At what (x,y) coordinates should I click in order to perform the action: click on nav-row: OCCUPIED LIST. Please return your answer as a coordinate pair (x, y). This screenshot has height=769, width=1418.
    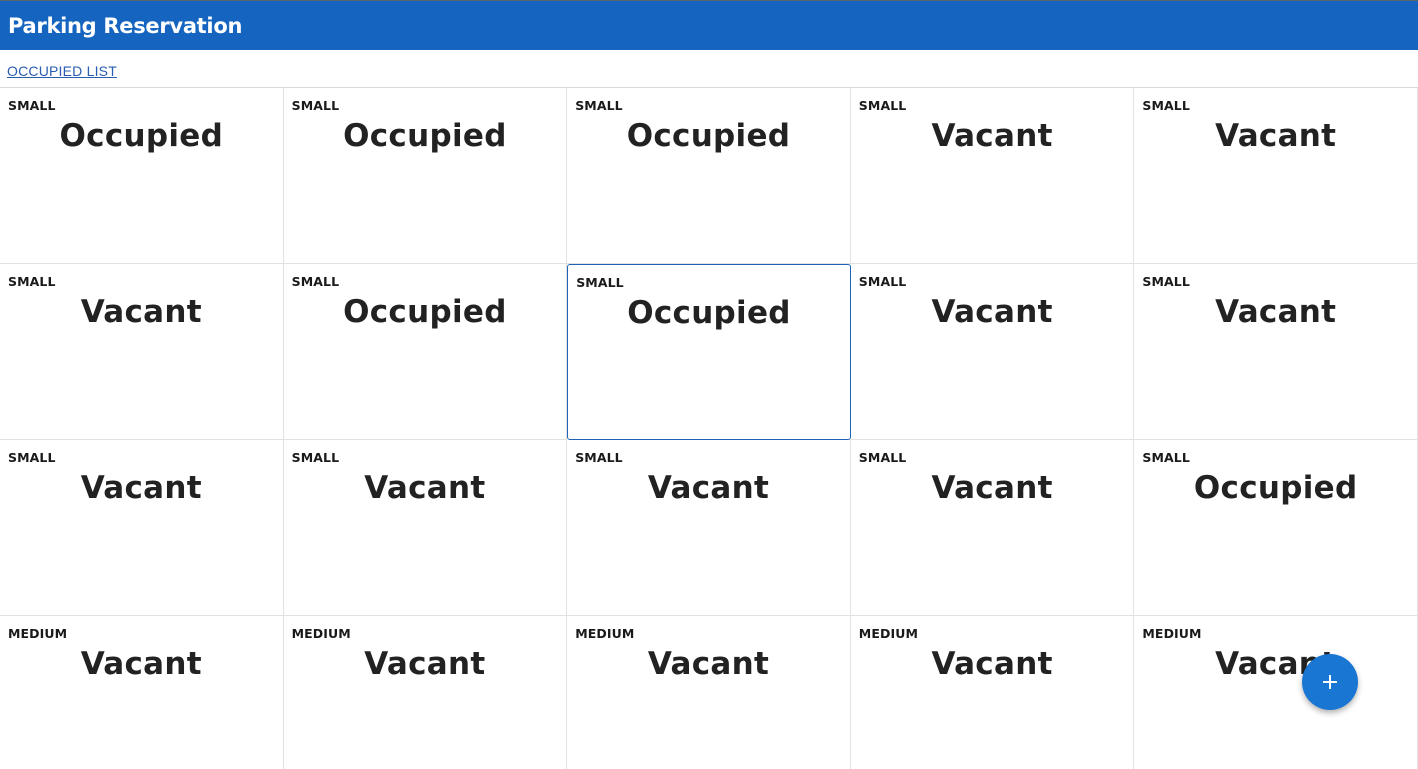
    Looking at the image, I should click on (709, 68).